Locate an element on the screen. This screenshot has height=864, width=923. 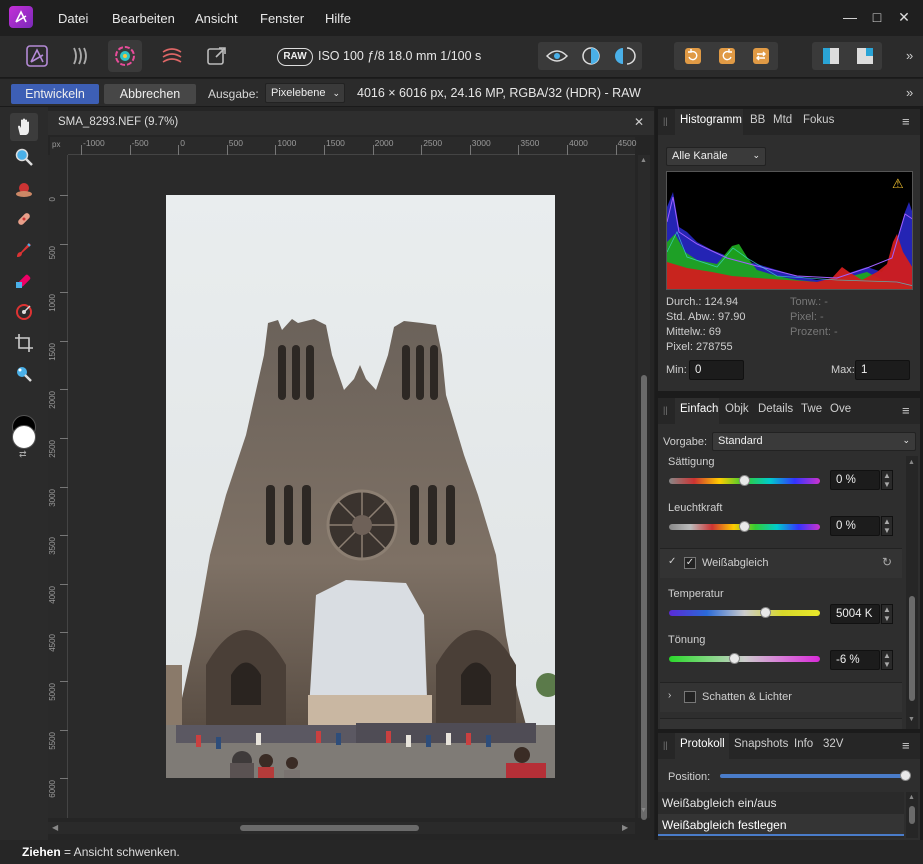
menu-hilfe: Hilfe is located at coordinates (338, 18).